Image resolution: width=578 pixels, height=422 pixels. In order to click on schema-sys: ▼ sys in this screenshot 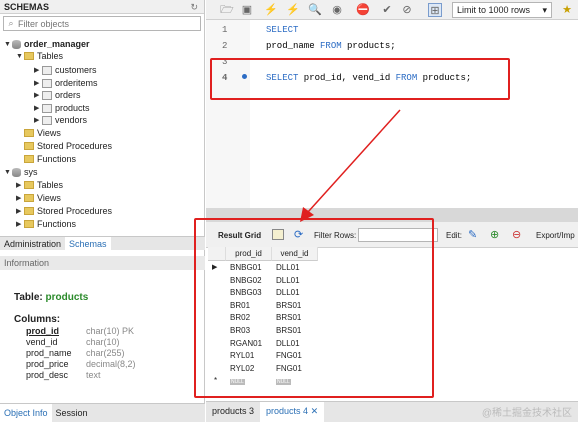, I will do `click(21, 172)`.